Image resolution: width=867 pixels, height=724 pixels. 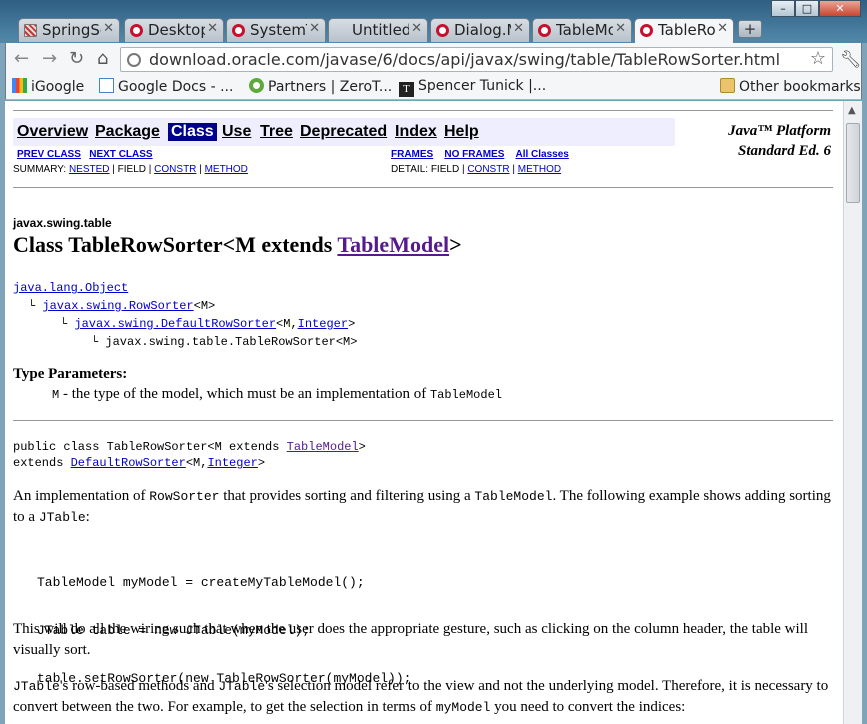 I want to click on nav-overview-link: Overview, so click(x=52, y=132).